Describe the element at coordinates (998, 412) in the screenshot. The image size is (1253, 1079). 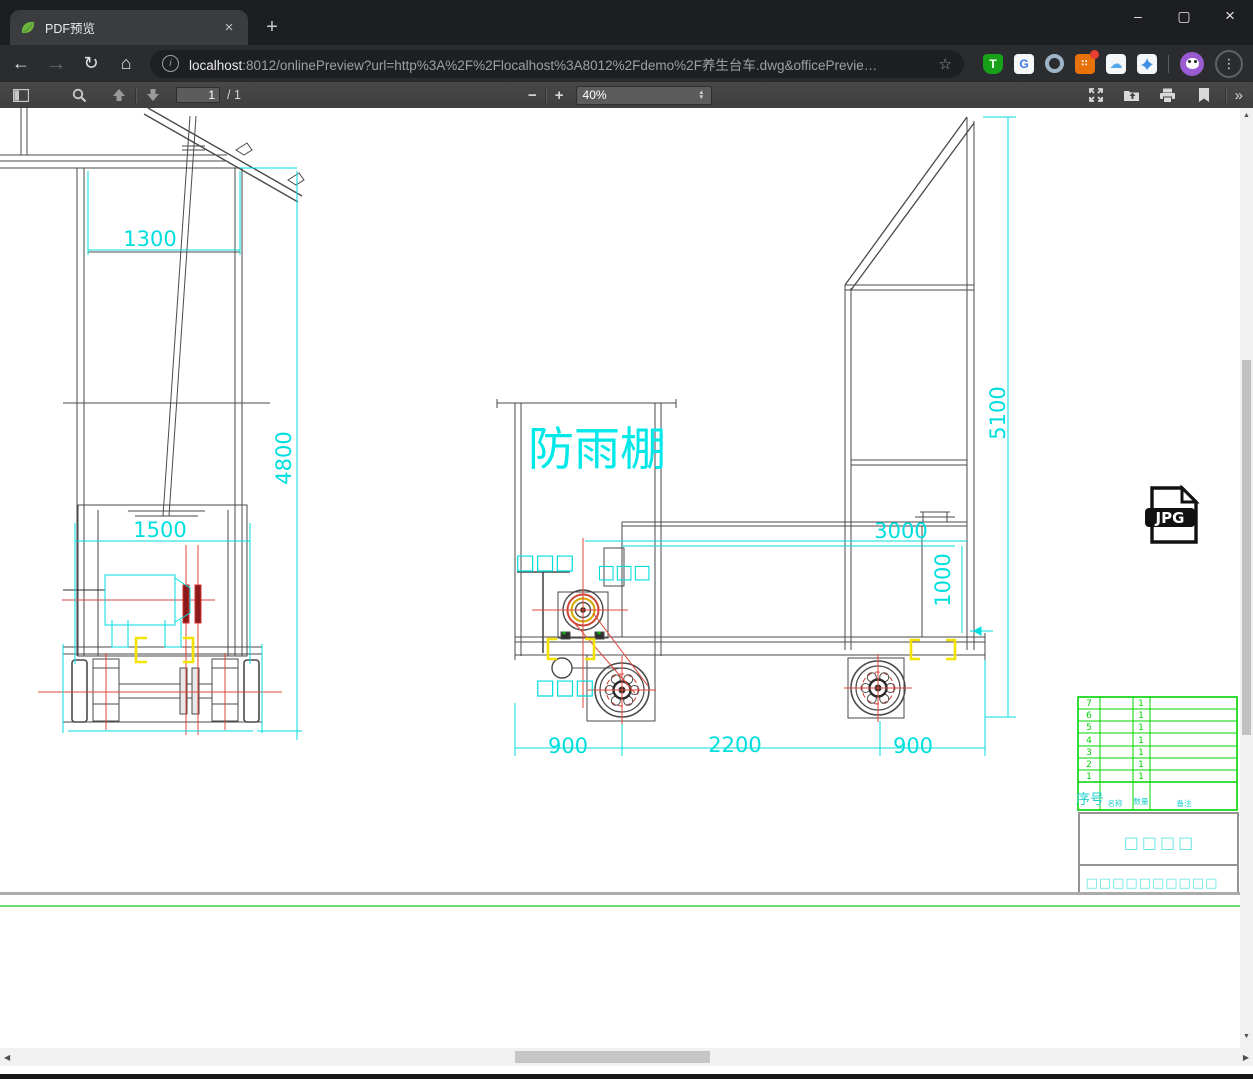
I see `dim-5100: 5100` at that location.